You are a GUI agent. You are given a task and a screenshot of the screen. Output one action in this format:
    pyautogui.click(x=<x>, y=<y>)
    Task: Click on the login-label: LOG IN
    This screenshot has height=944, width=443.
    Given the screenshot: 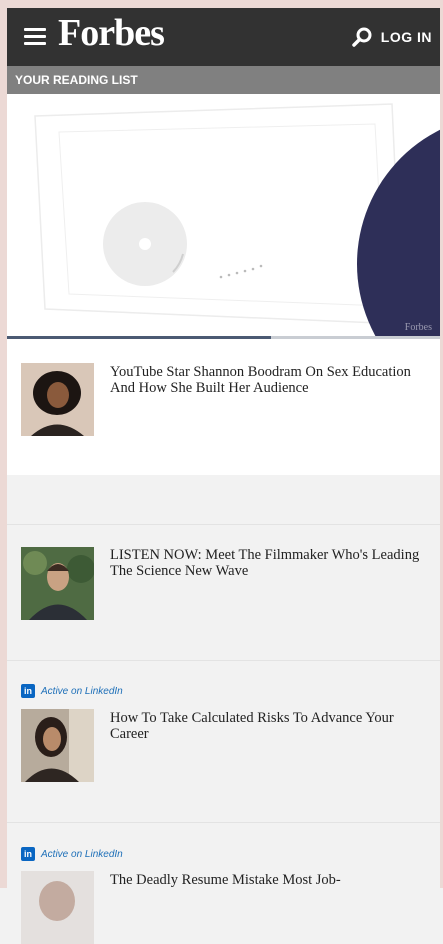 What is the action you would take?
    pyautogui.click(x=406, y=37)
    